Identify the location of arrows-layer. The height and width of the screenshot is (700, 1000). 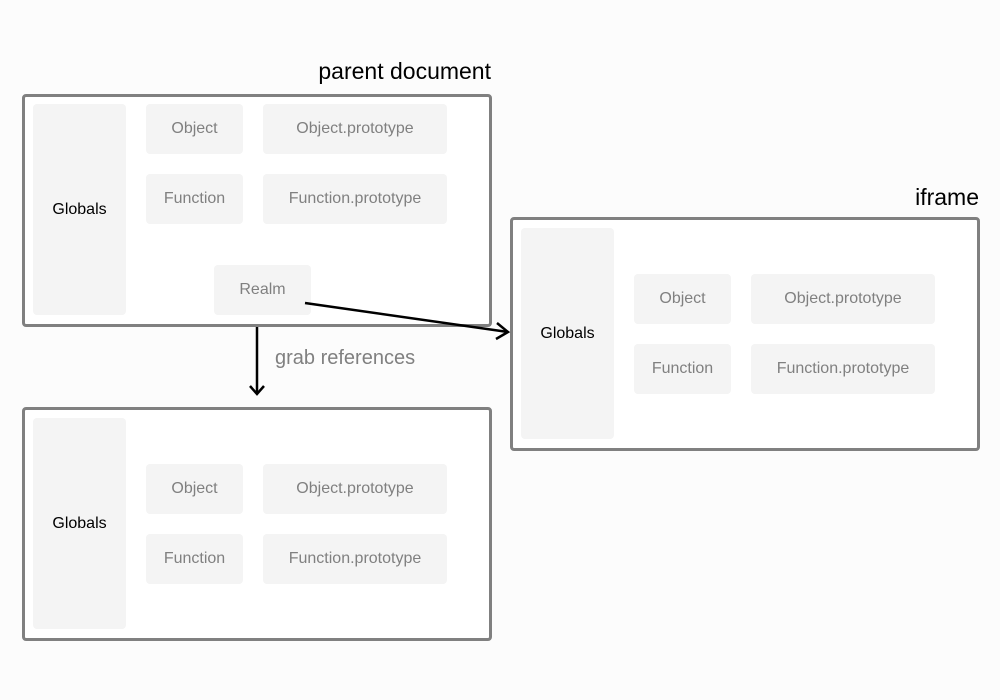
(380, 348).